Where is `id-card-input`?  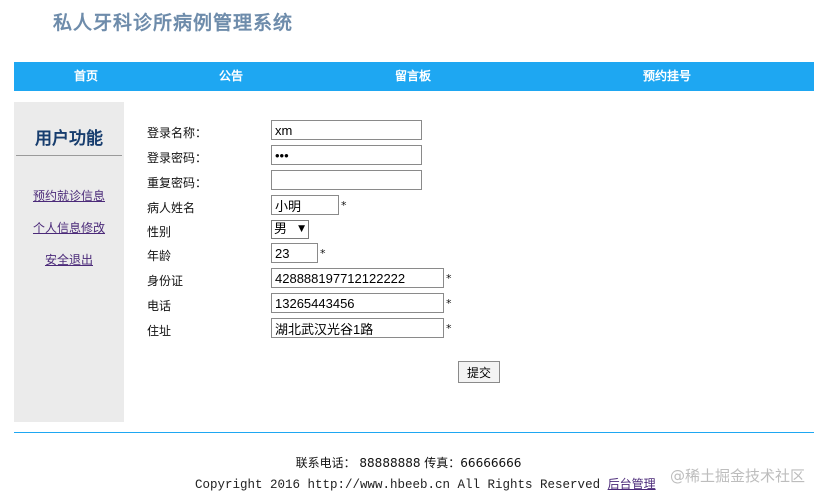 id-card-input is located at coordinates (357, 278).